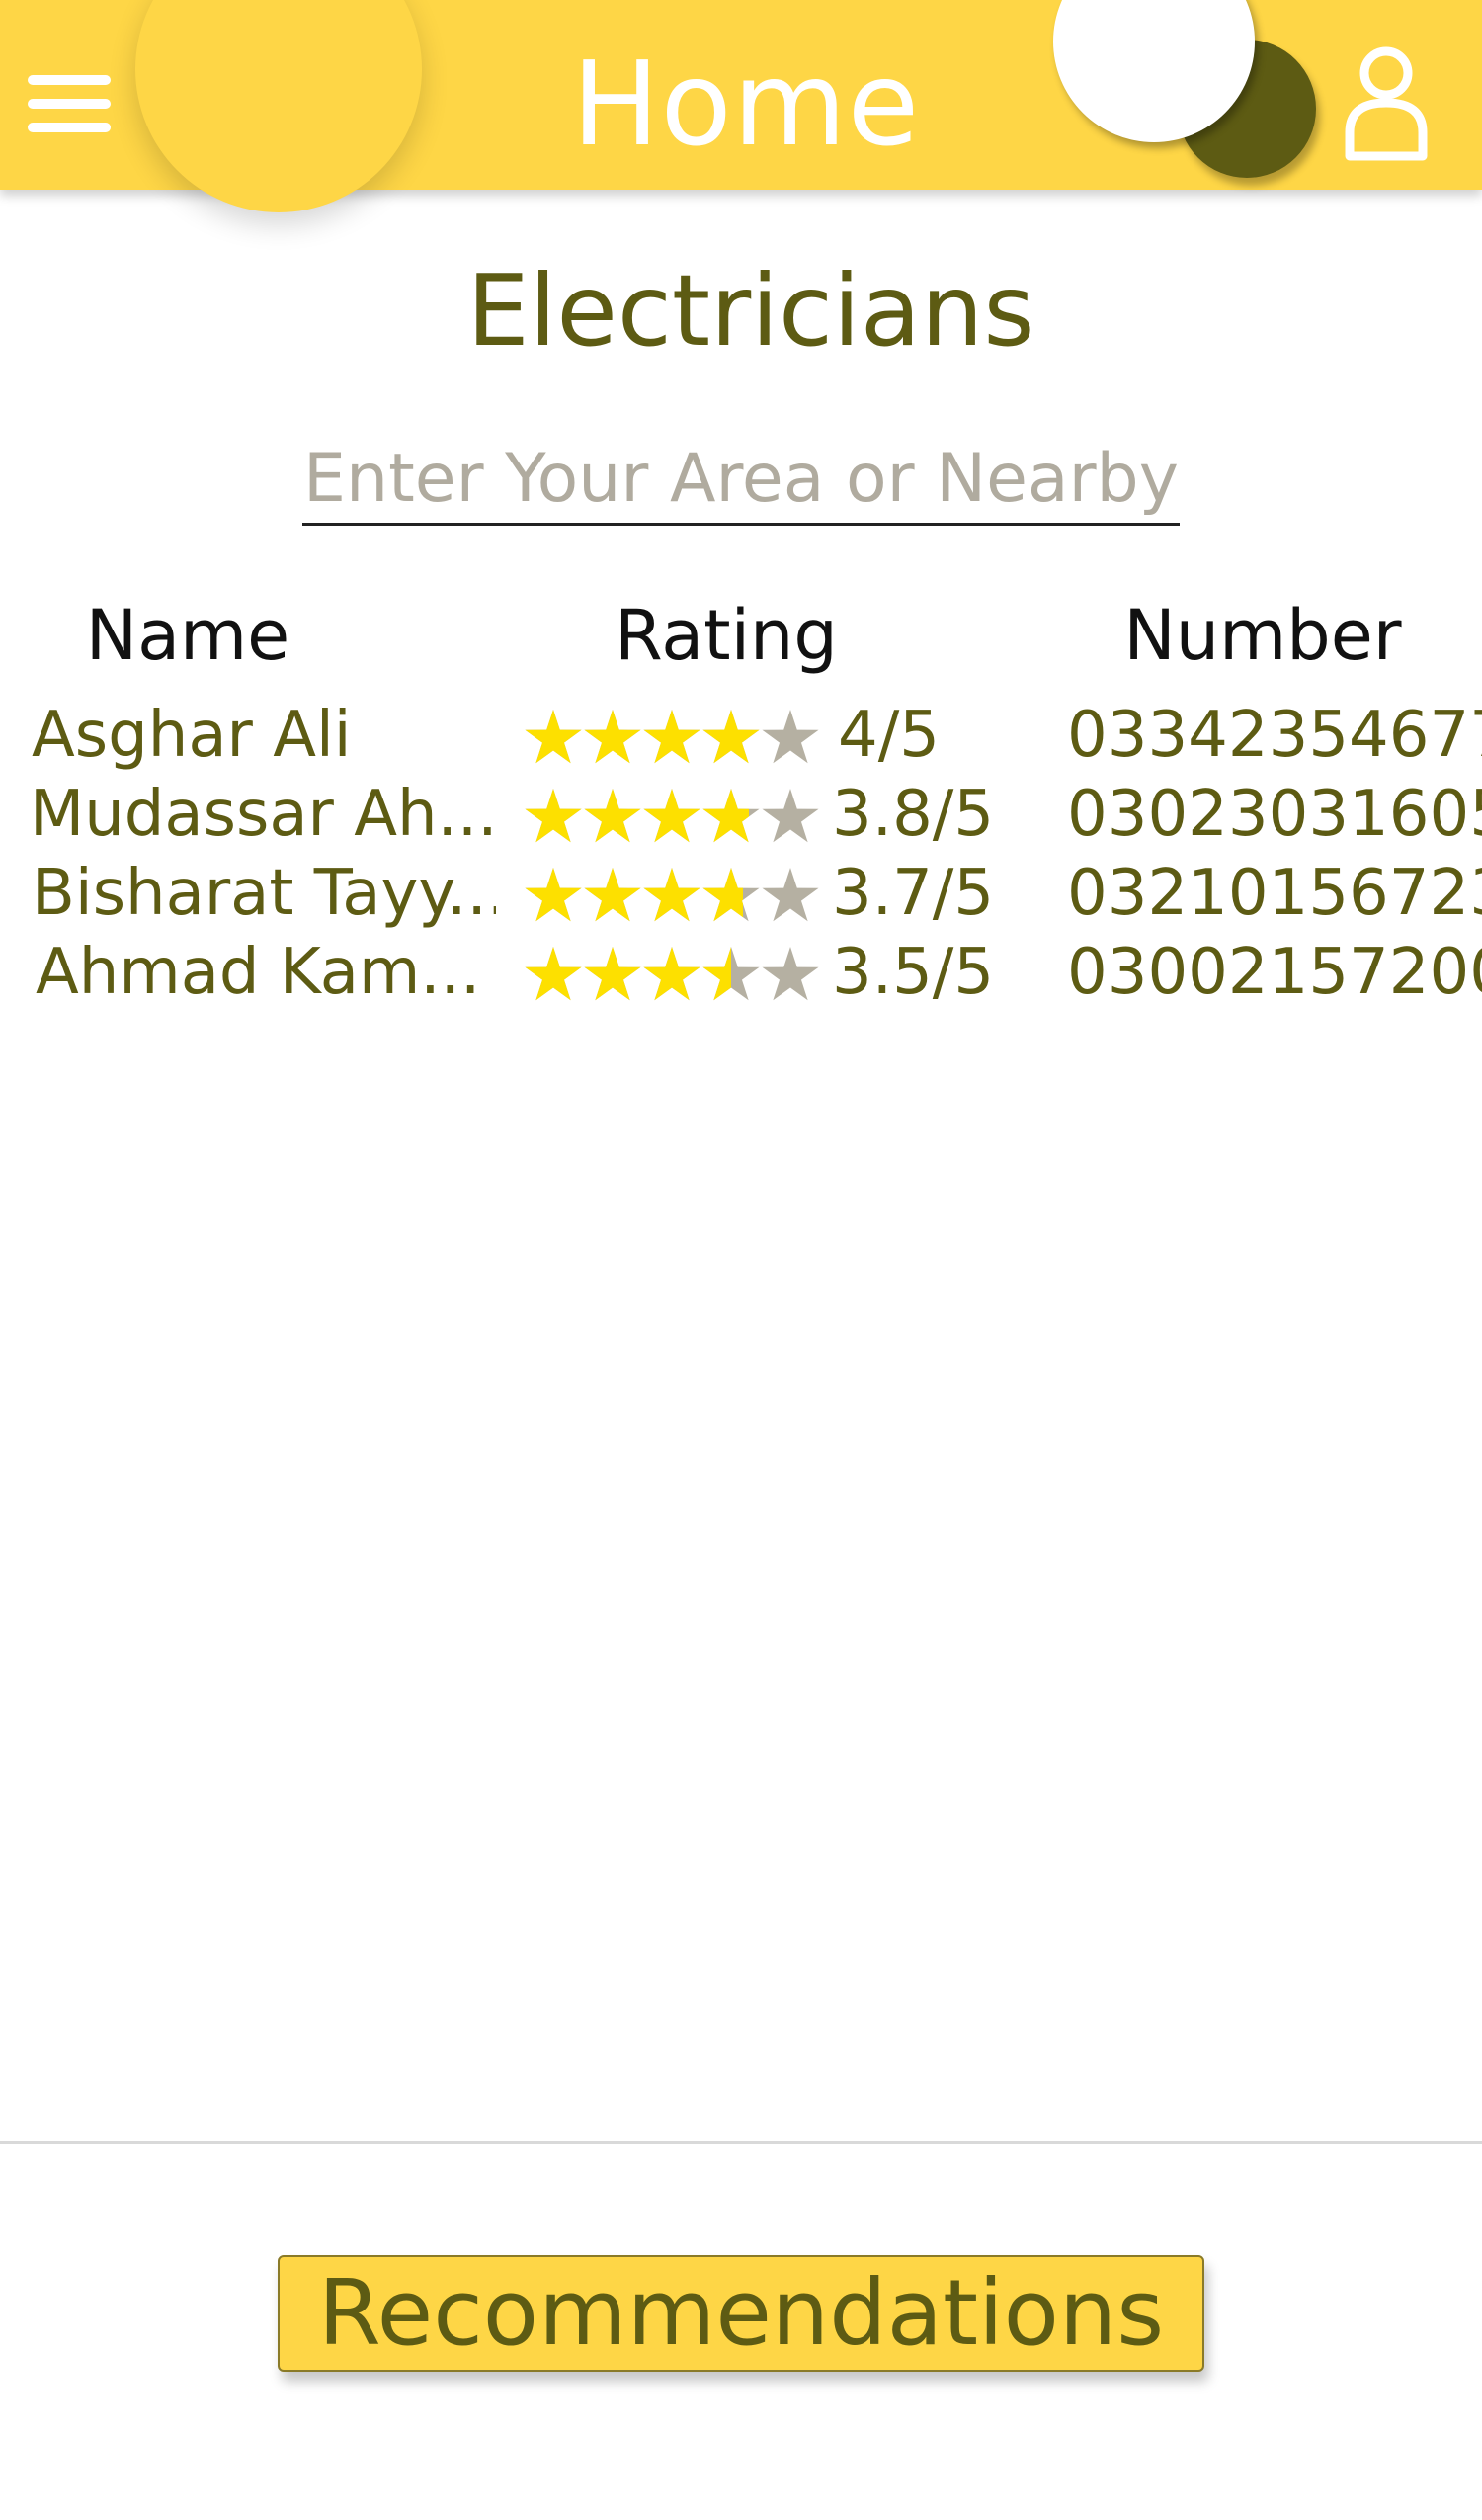 The image size is (1482, 2520). I want to click on phone-number: 03342354677, so click(1274, 735).